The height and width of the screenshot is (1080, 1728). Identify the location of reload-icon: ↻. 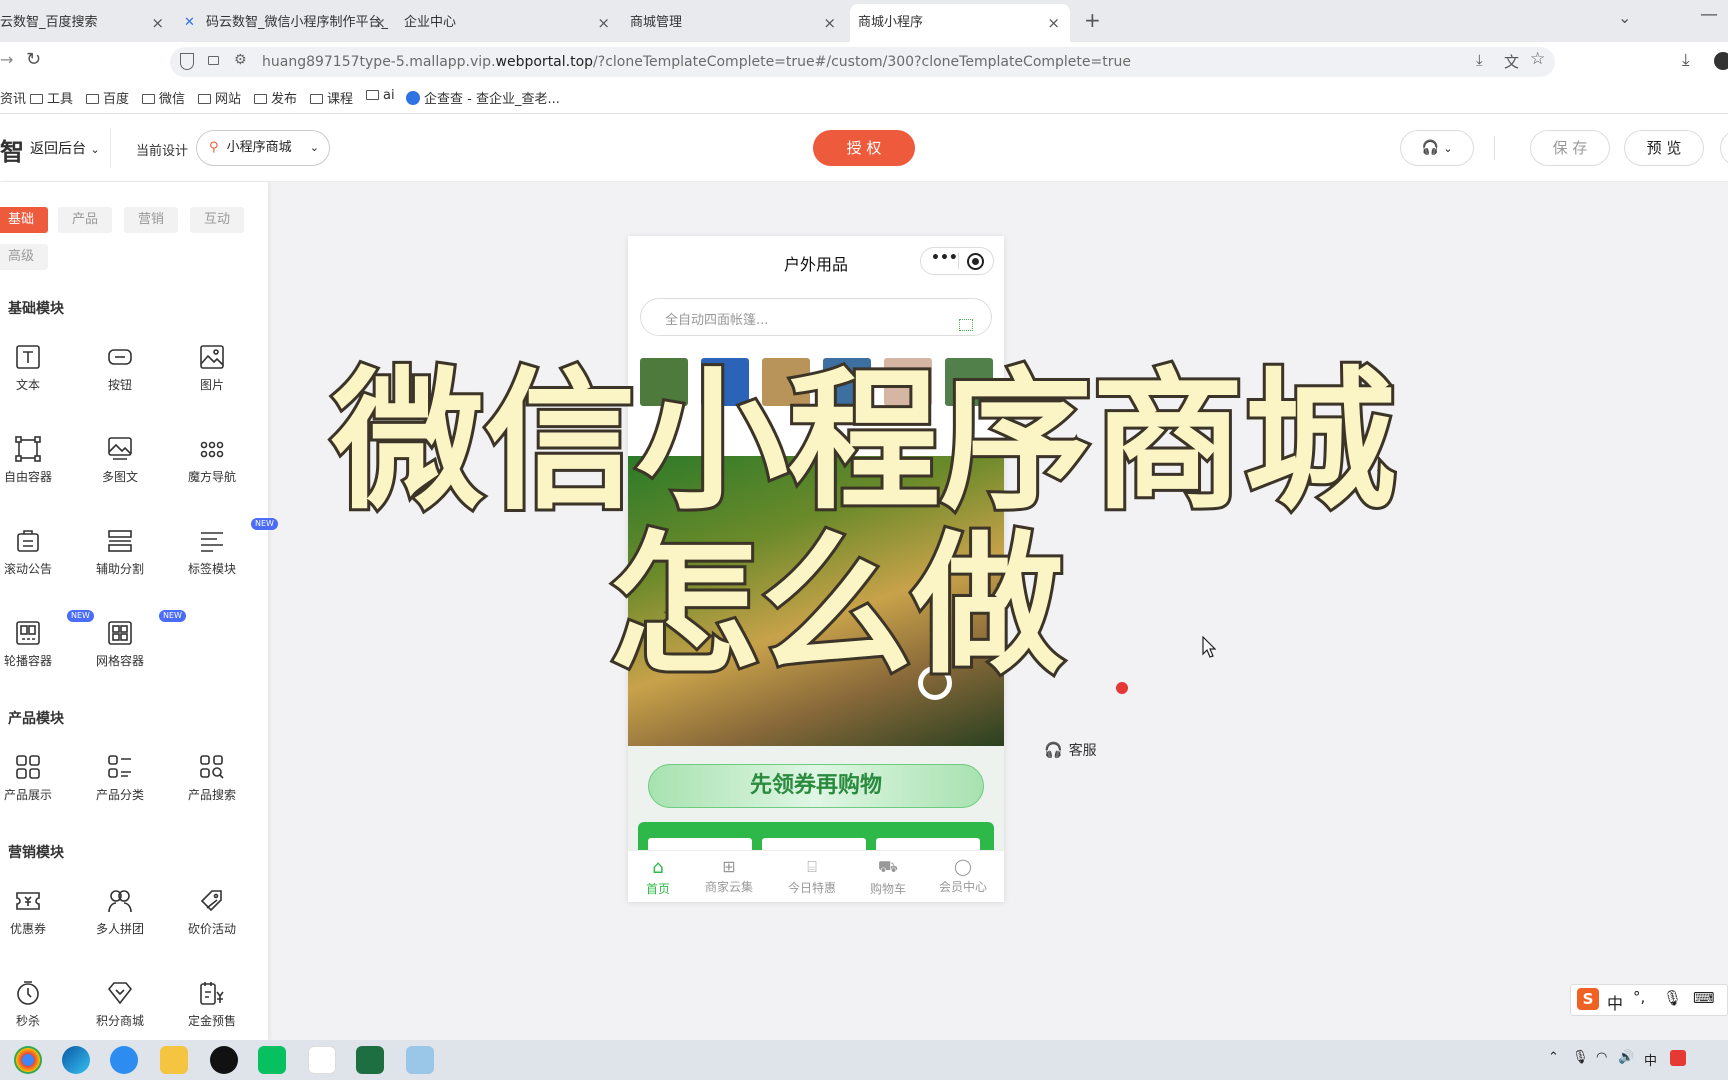
(33, 59).